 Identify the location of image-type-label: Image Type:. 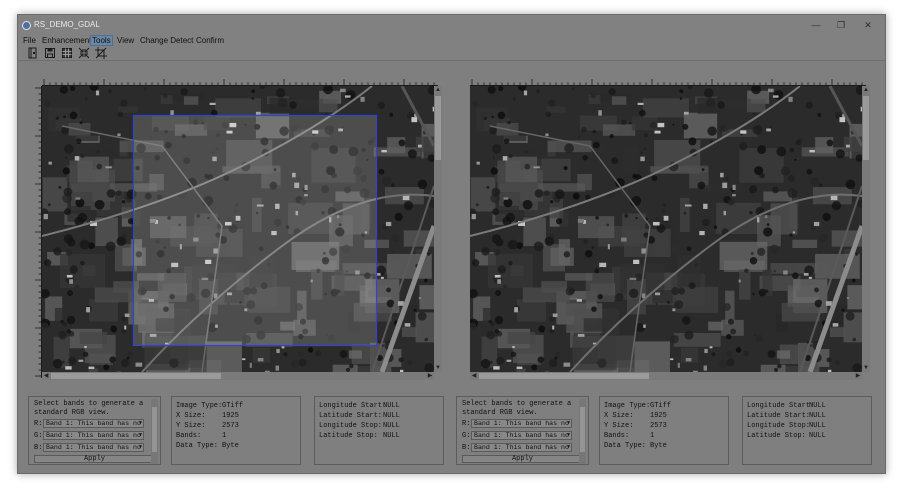
(199, 406).